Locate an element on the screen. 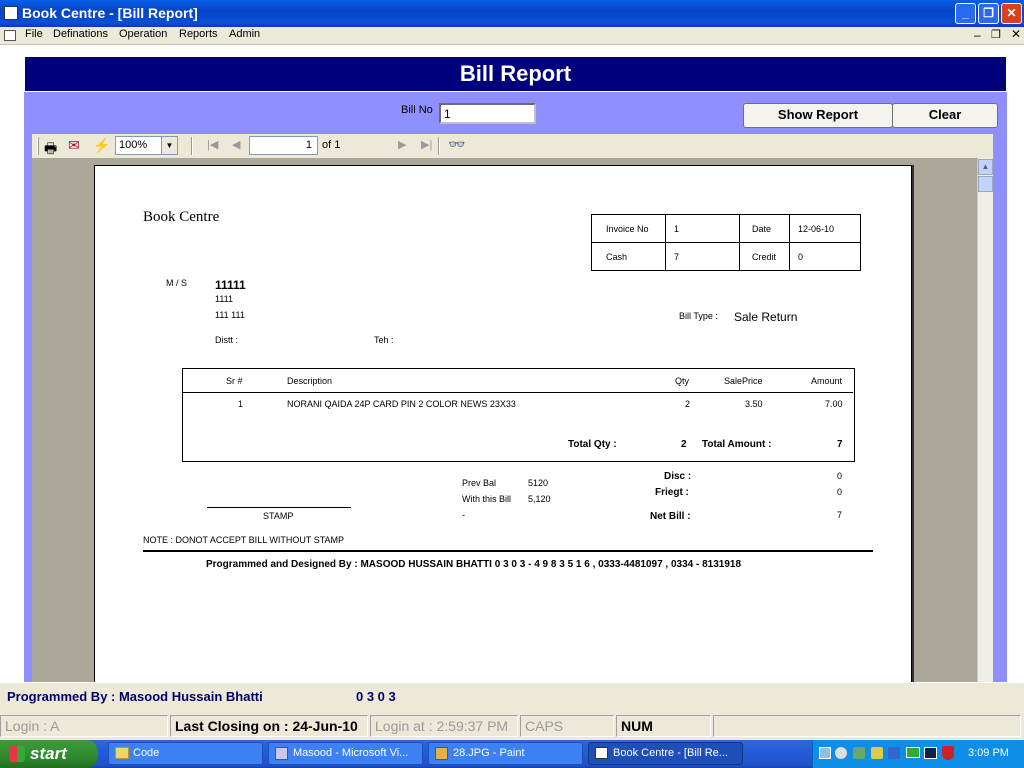 The height and width of the screenshot is (768, 1024). status-login: Login : A is located at coordinates (84, 726).